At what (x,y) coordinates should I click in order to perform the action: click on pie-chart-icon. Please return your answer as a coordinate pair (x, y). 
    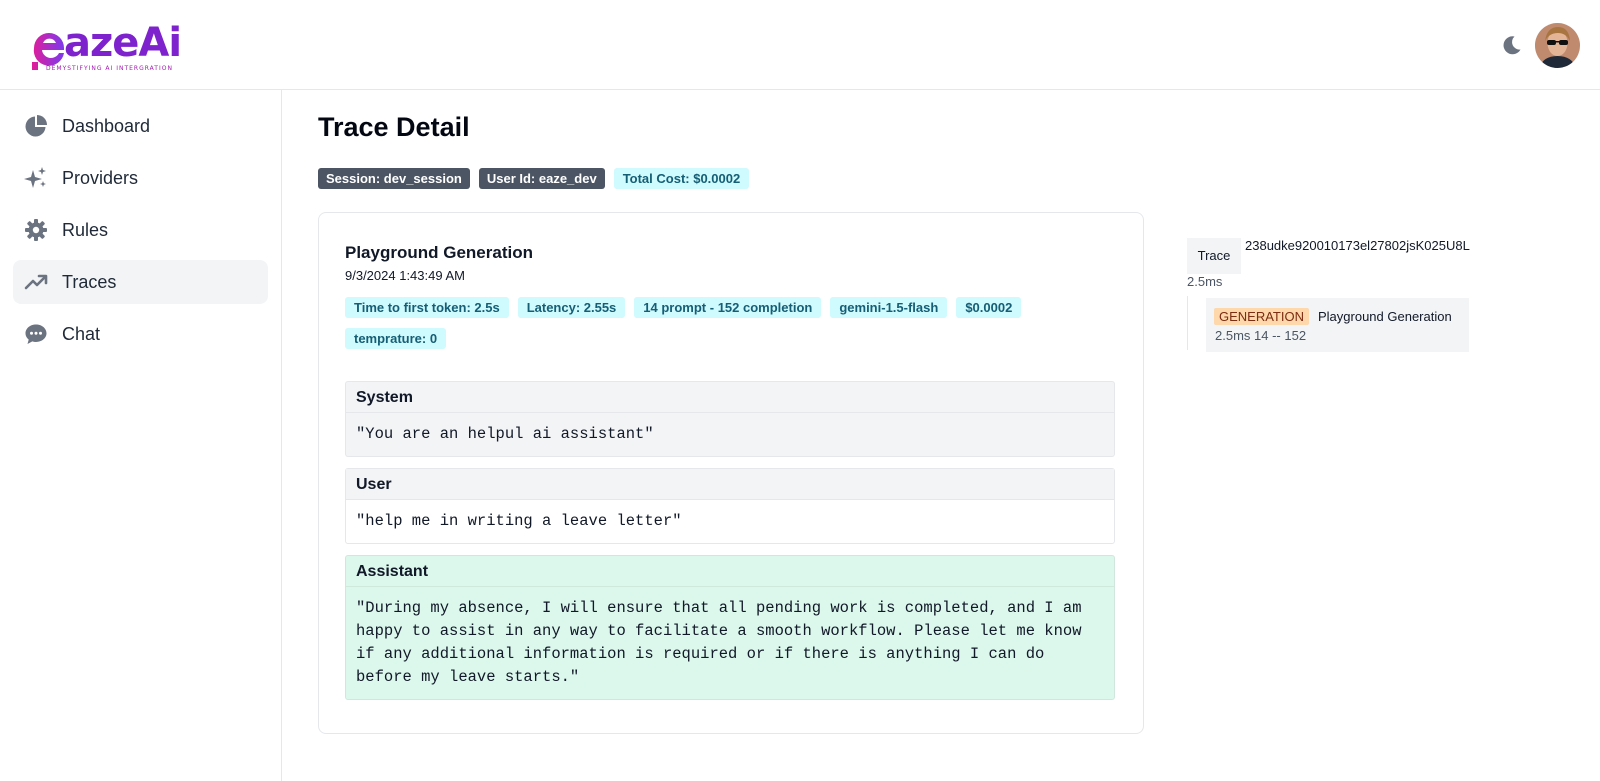
    Looking at the image, I should click on (36, 126).